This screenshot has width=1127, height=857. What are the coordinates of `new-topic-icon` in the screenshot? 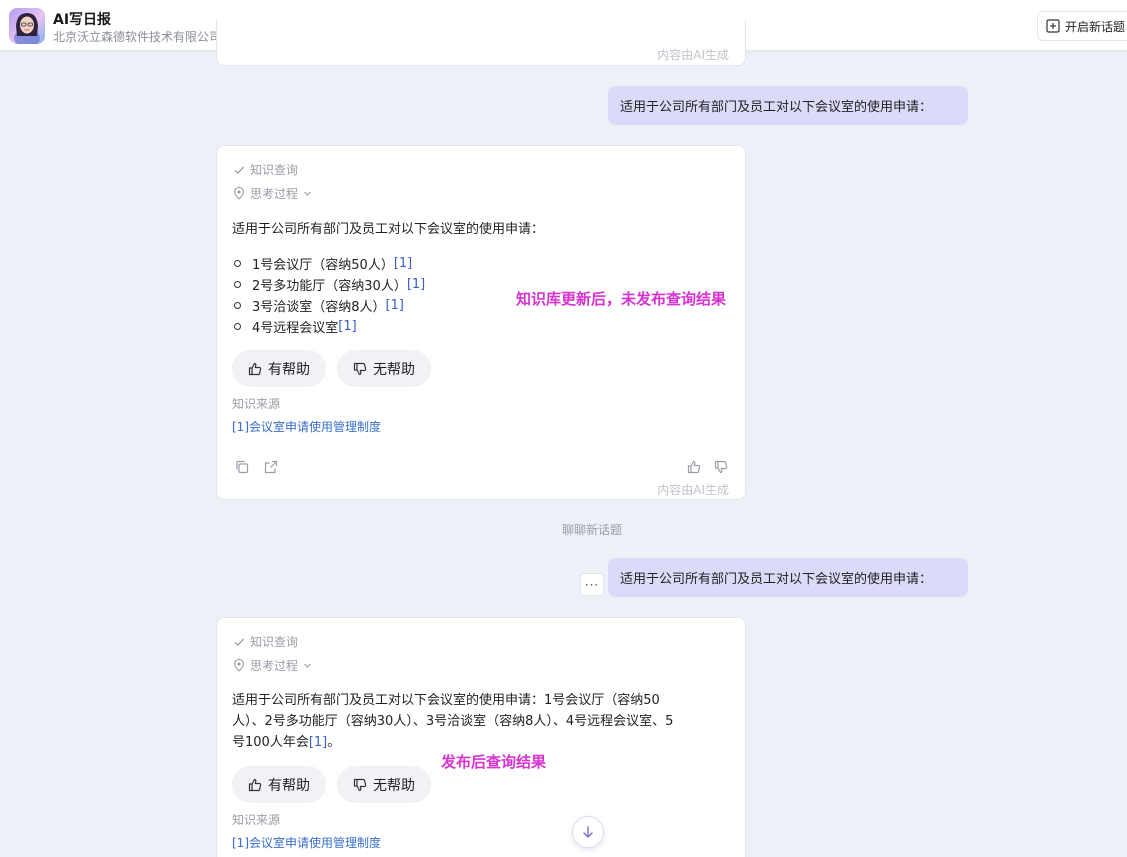 It's located at (1053, 26).